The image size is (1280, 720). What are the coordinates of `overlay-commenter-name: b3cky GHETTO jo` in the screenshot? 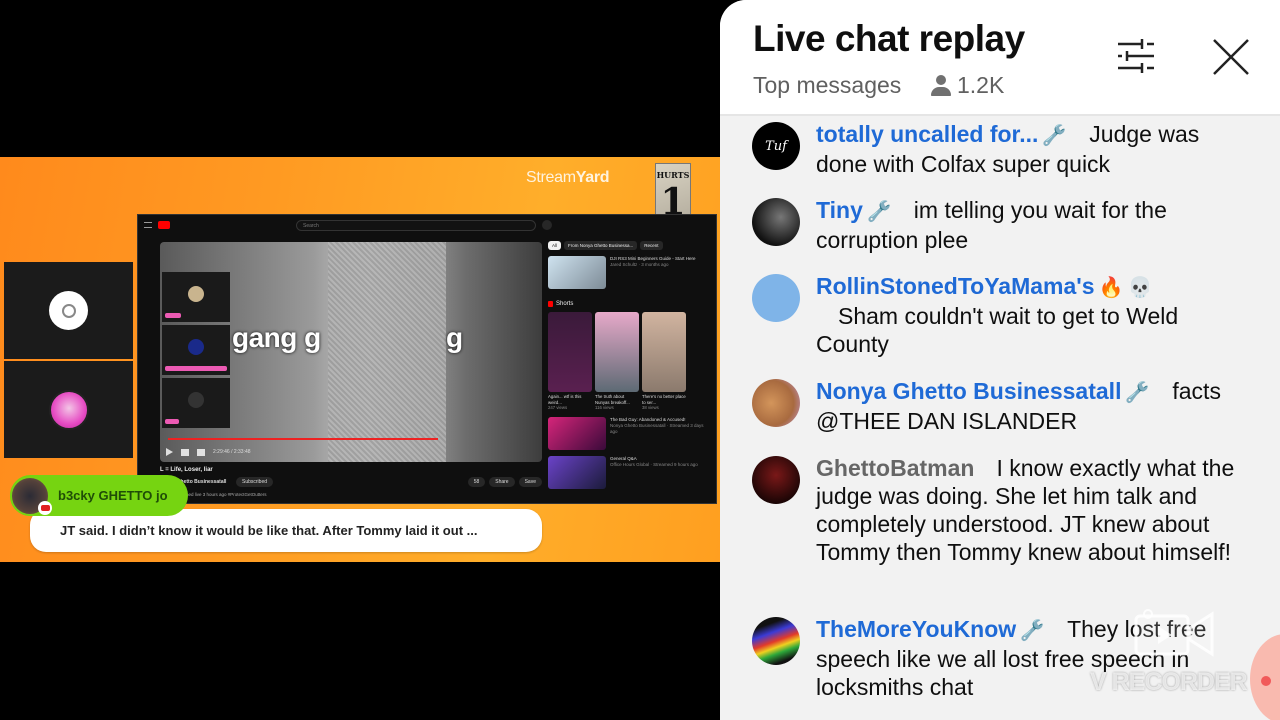 It's located at (113, 495).